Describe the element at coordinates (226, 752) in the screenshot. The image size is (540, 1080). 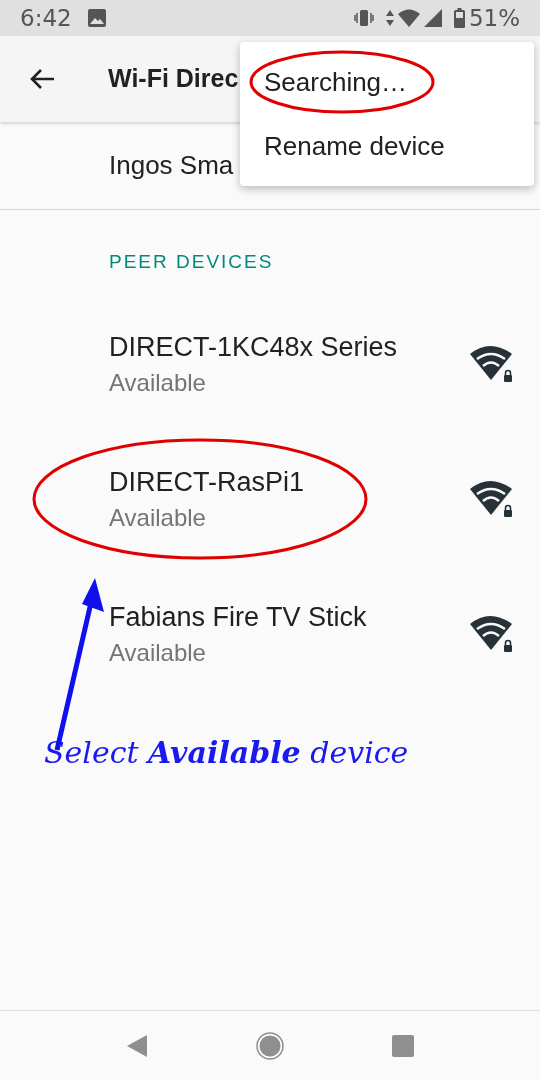
I see `annotation-caption: Select Available device` at that location.